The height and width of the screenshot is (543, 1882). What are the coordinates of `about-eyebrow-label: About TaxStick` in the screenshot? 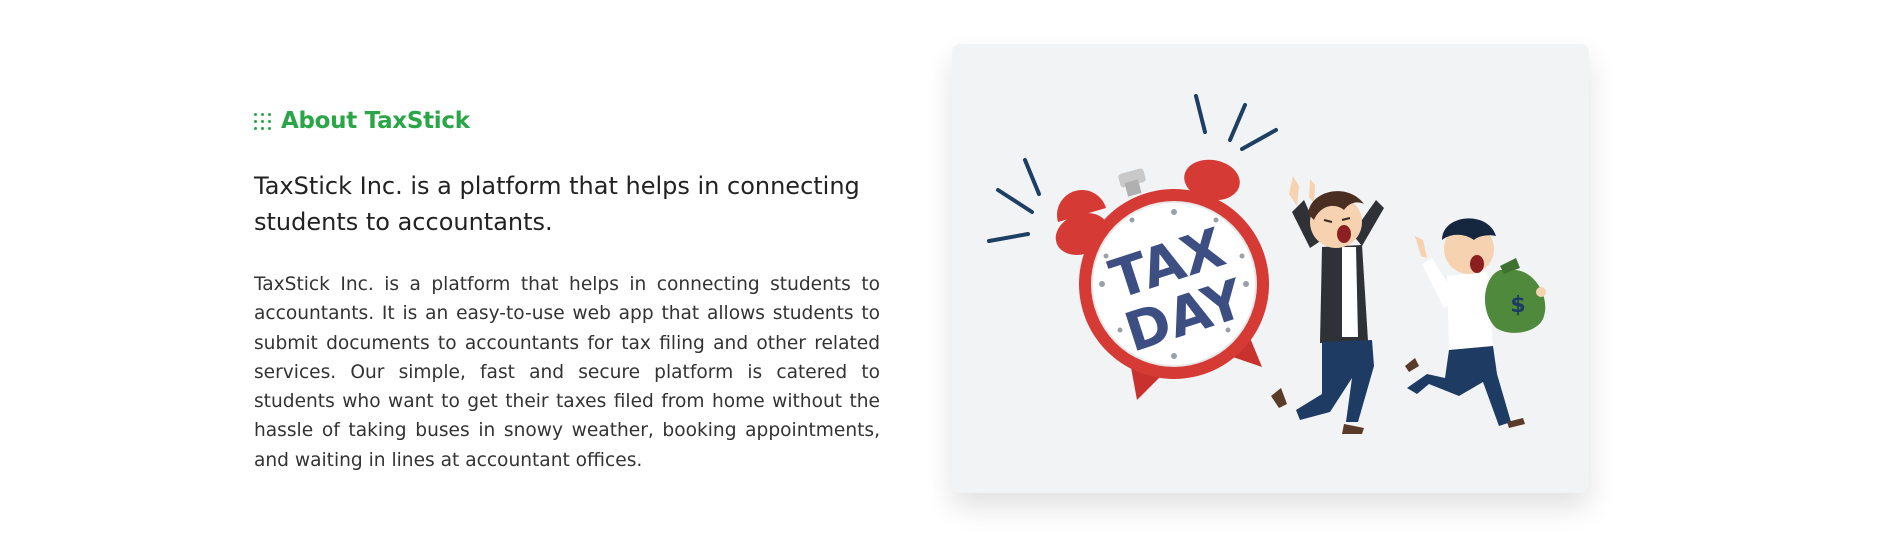 It's located at (375, 121).